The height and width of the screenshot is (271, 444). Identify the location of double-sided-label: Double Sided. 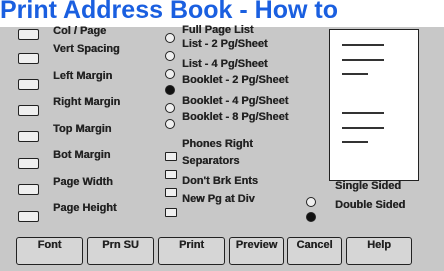
(370, 205).